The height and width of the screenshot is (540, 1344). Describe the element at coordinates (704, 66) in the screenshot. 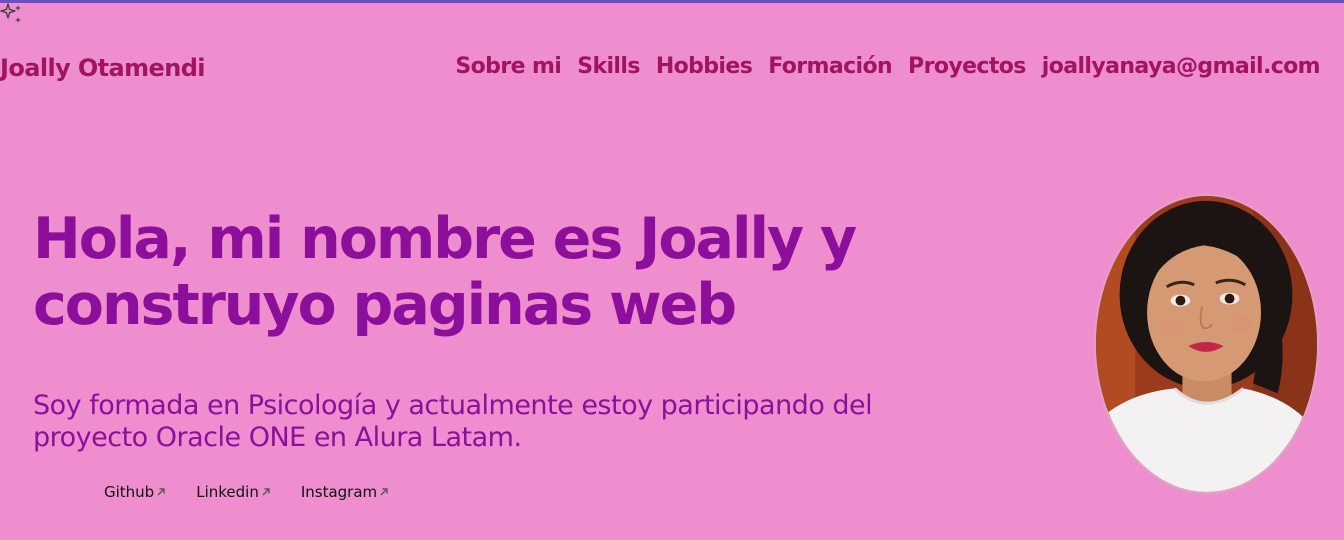

I see `nav-item-hobbies: Hobbies` at that location.